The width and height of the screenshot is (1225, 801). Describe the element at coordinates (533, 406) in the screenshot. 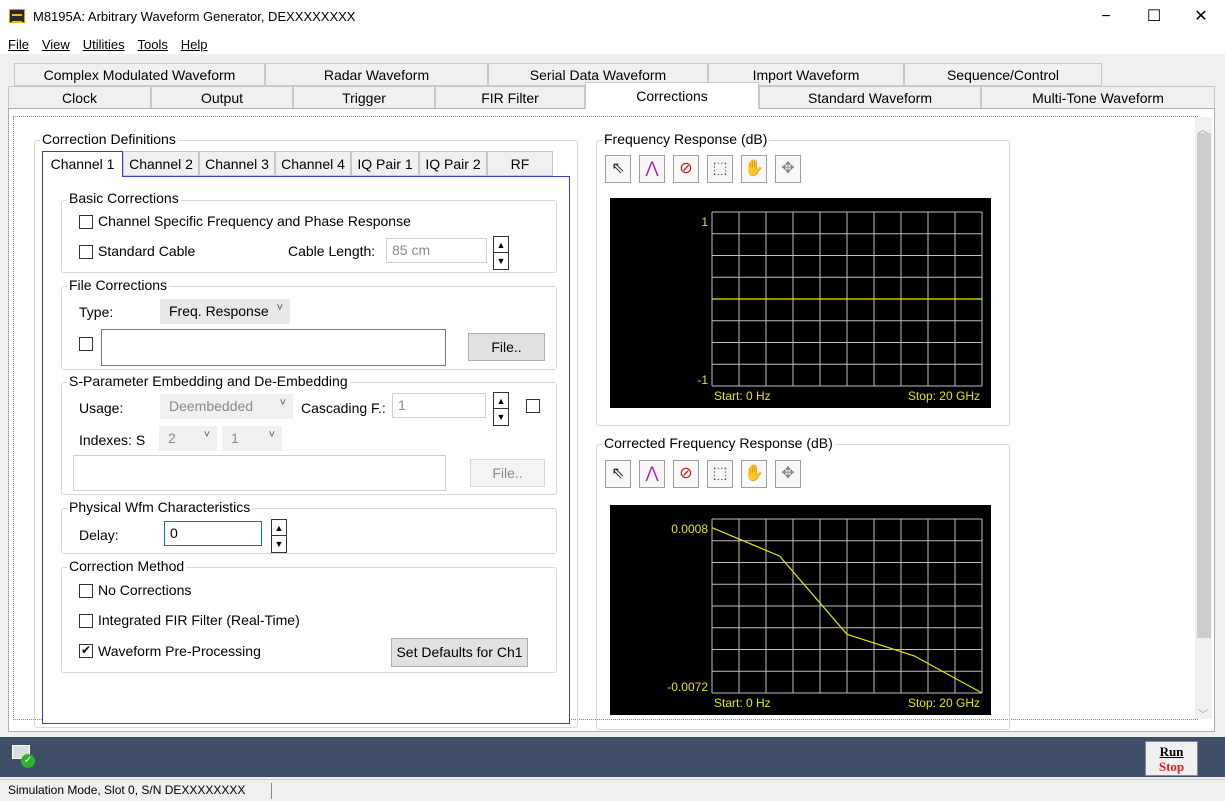

I see `cascading-checkbox` at that location.